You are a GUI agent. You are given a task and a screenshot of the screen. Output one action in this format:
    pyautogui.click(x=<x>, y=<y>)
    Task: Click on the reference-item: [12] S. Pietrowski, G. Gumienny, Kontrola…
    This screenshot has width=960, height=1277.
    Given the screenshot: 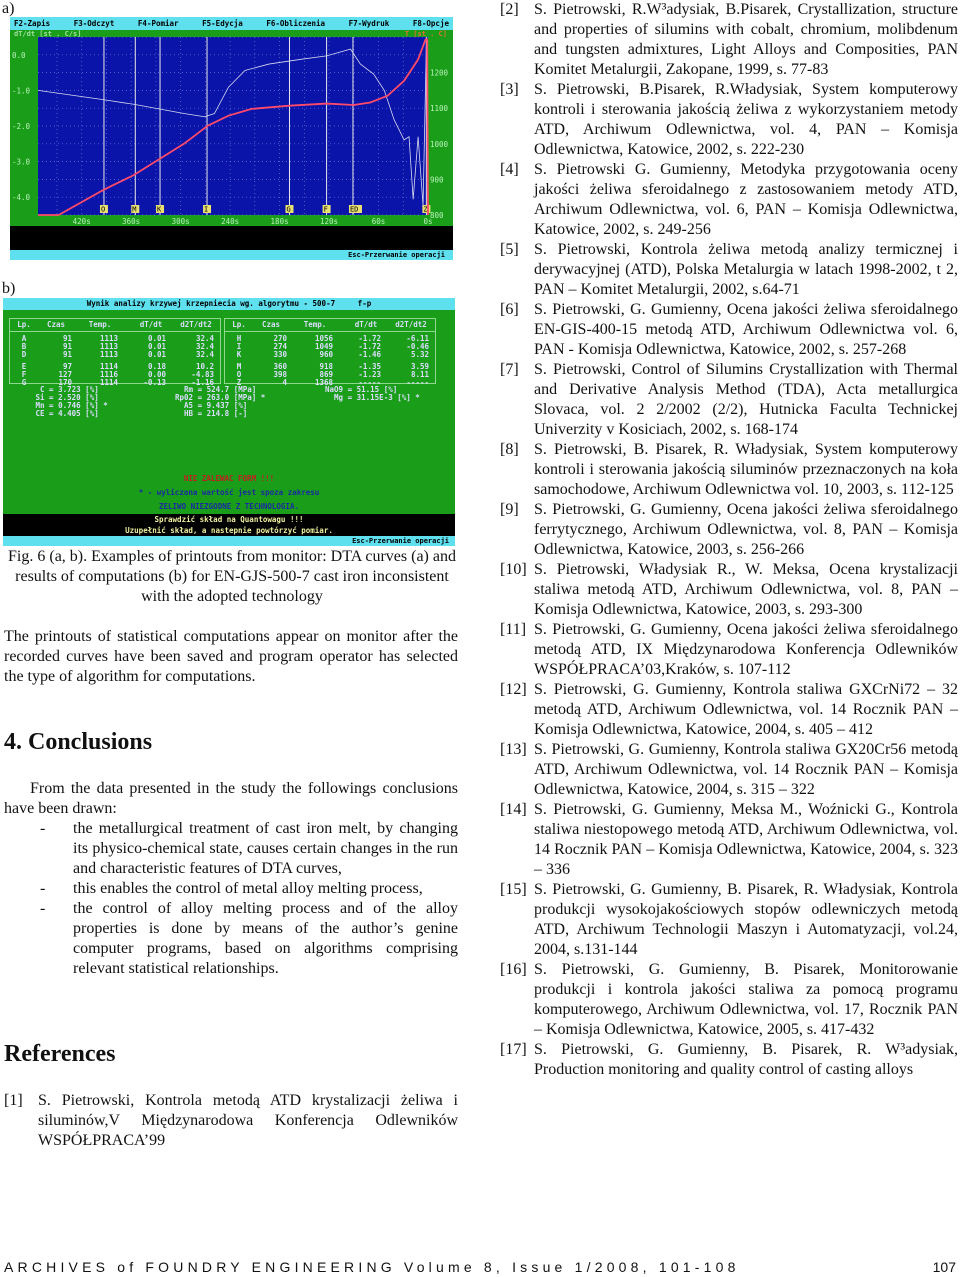 What is the action you would take?
    pyautogui.click(x=729, y=710)
    